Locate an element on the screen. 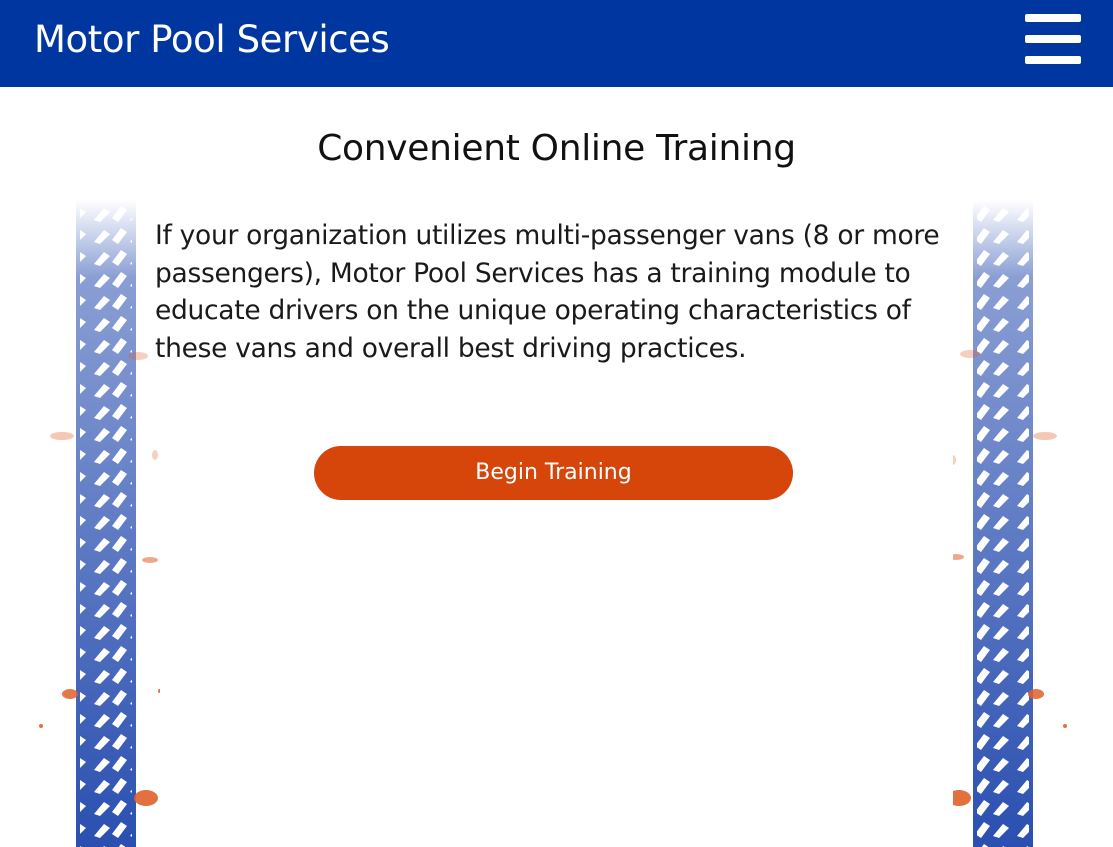 This screenshot has height=847, width=1113. site-brand: Motor Pool Services is located at coordinates (212, 40).